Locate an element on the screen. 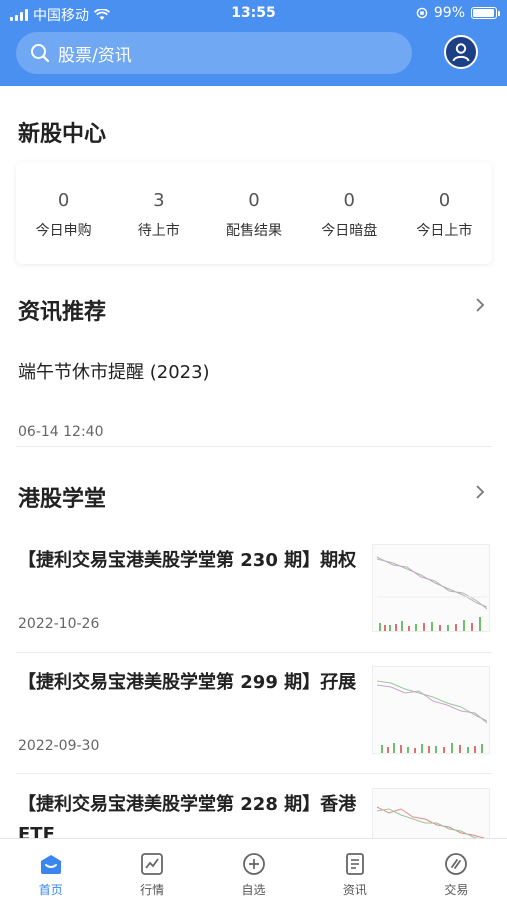 This screenshot has height=900, width=507. document-icon is located at coordinates (355, 864).